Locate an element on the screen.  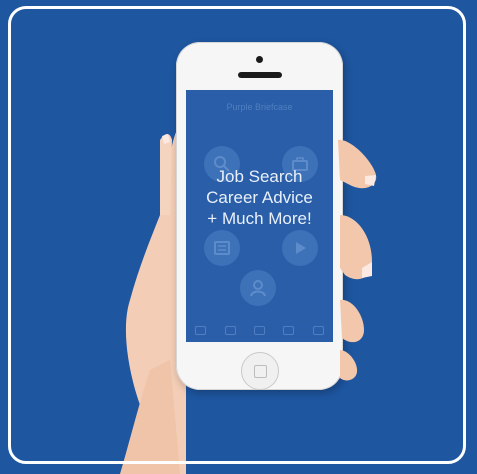
tagline: Job Search Career Advice + Much More! is located at coordinates (259, 197).